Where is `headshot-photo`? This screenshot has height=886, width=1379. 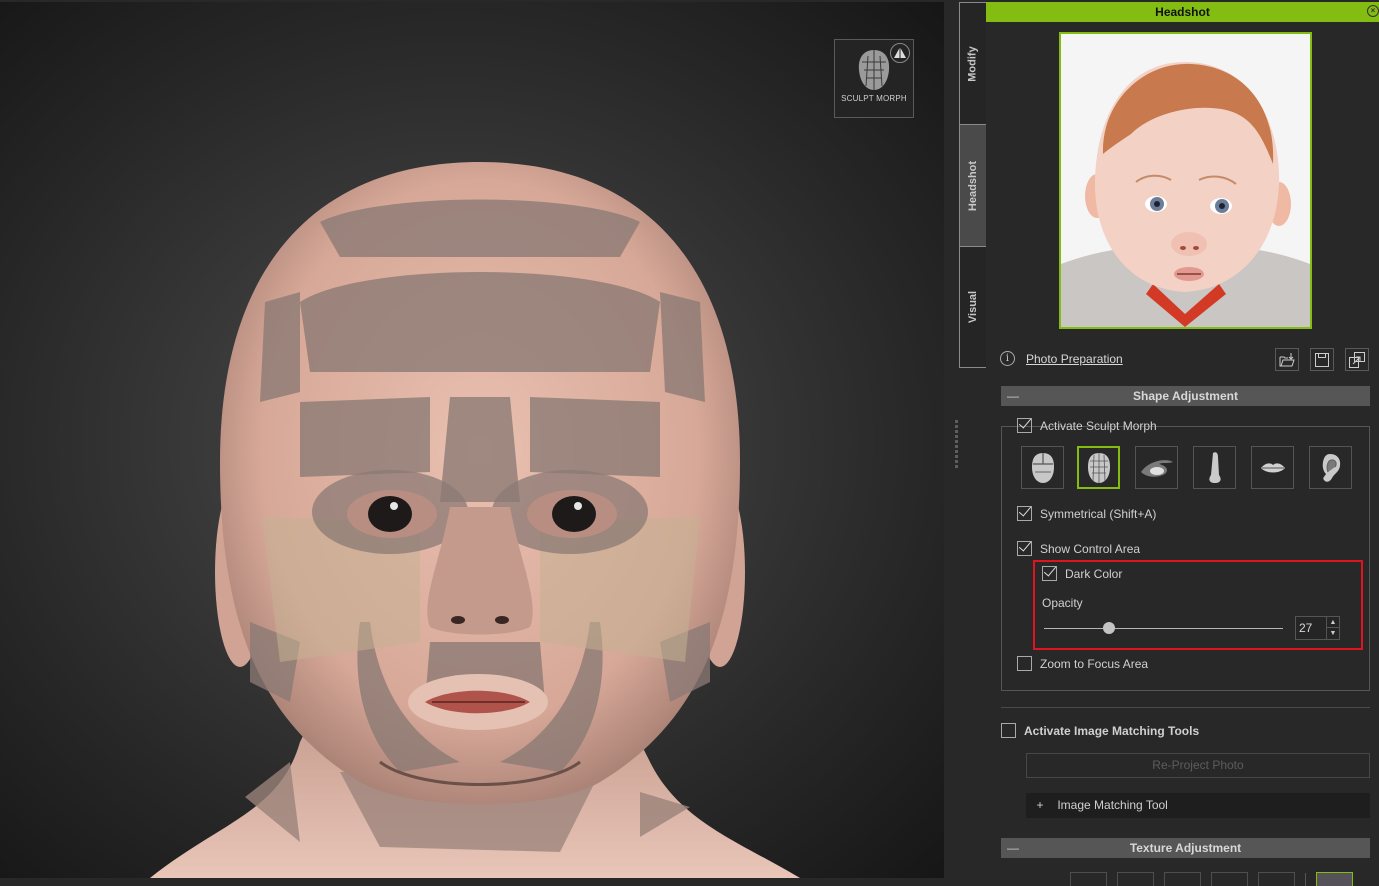 headshot-photo is located at coordinates (1185, 180).